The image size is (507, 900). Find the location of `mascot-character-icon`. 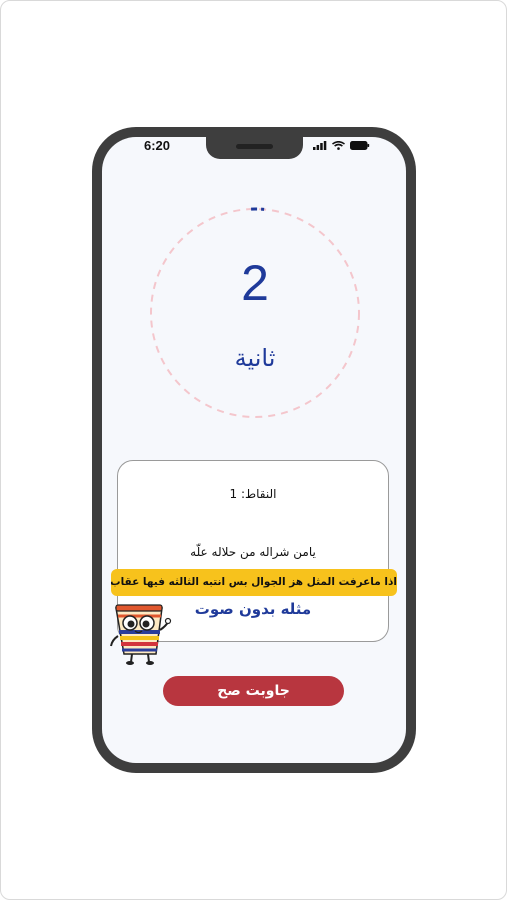

mascot-character-icon is located at coordinates (141, 634).